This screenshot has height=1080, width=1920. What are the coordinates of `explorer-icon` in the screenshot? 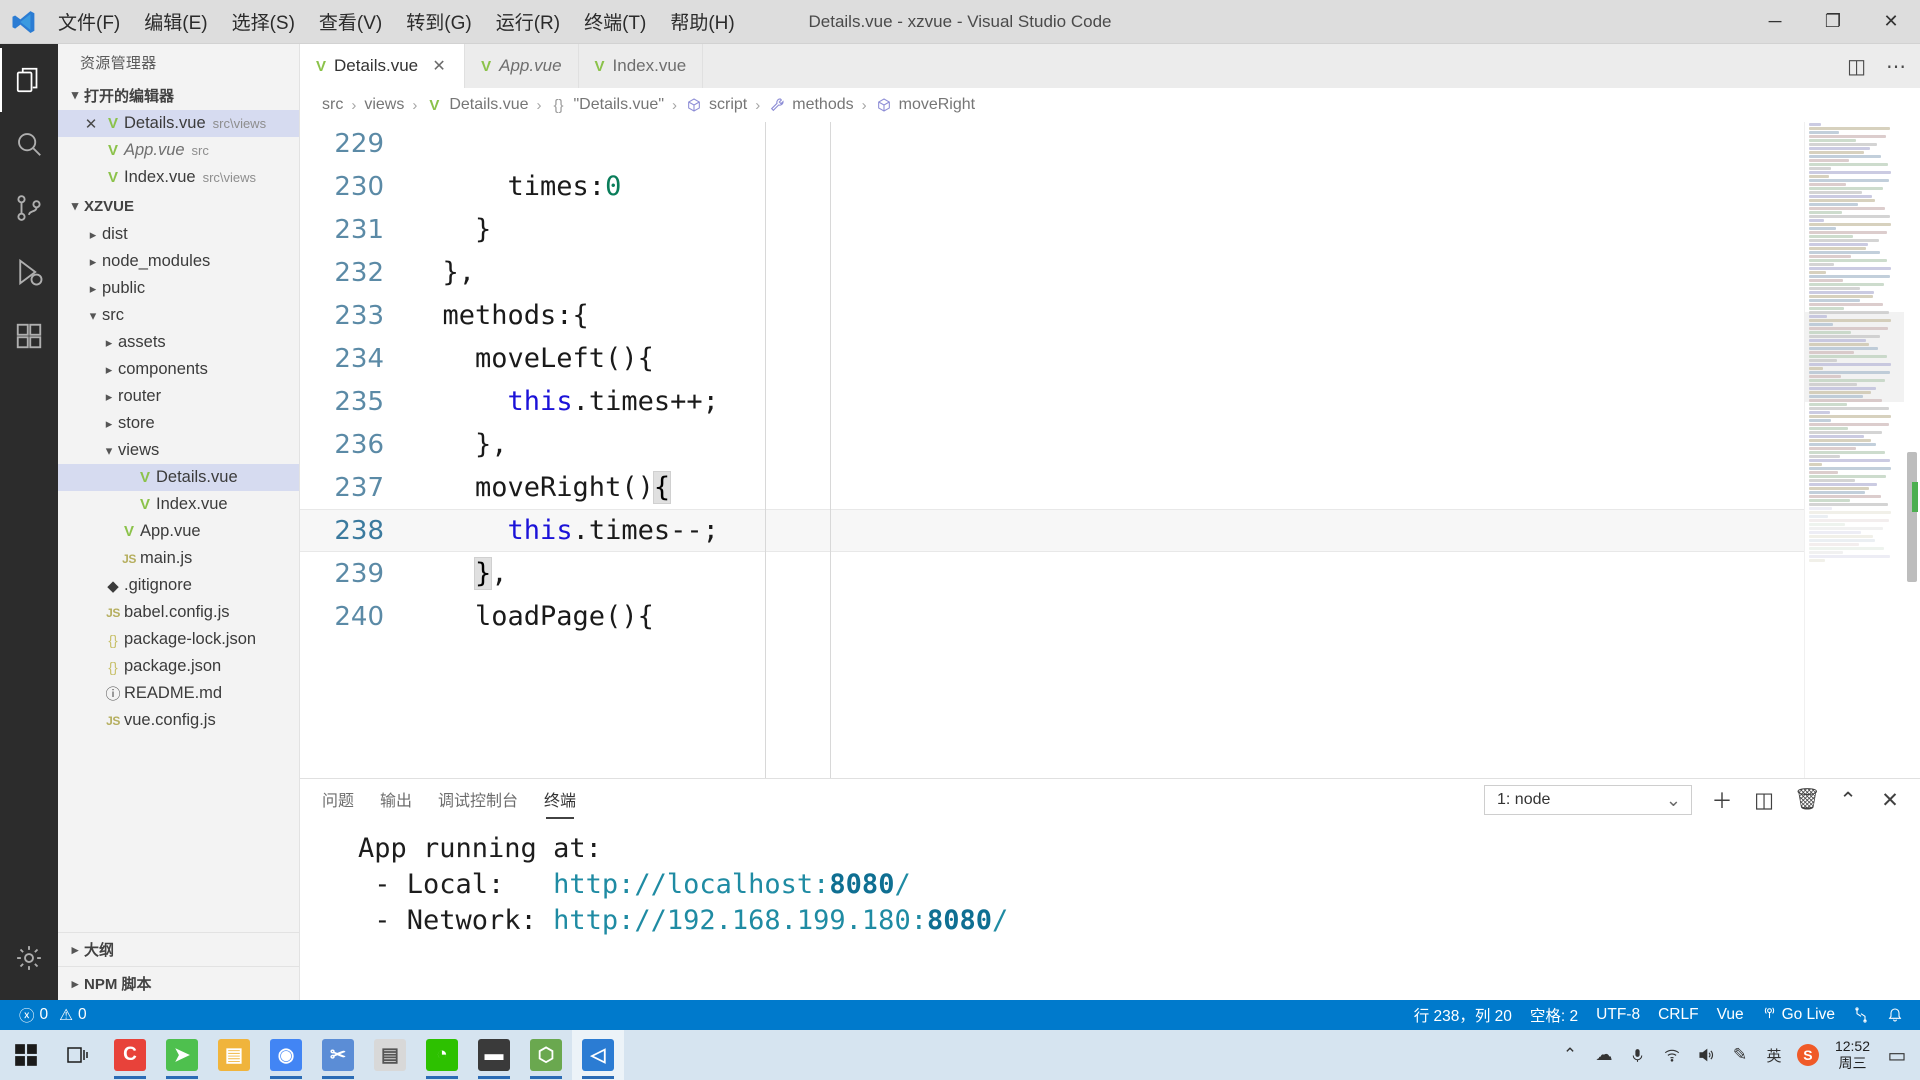 It's located at (29, 80).